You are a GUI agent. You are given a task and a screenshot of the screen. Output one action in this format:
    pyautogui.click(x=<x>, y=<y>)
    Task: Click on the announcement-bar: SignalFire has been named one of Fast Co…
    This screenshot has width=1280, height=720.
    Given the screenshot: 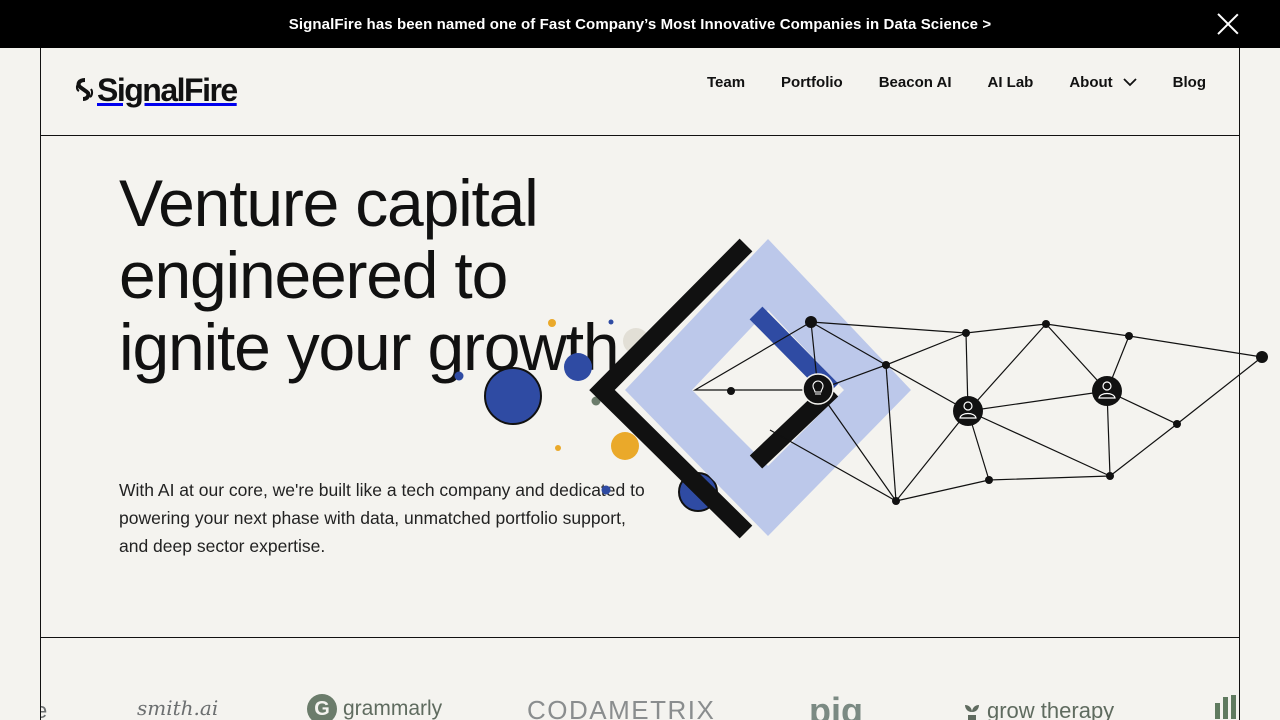 What is the action you would take?
    pyautogui.click(x=640, y=24)
    